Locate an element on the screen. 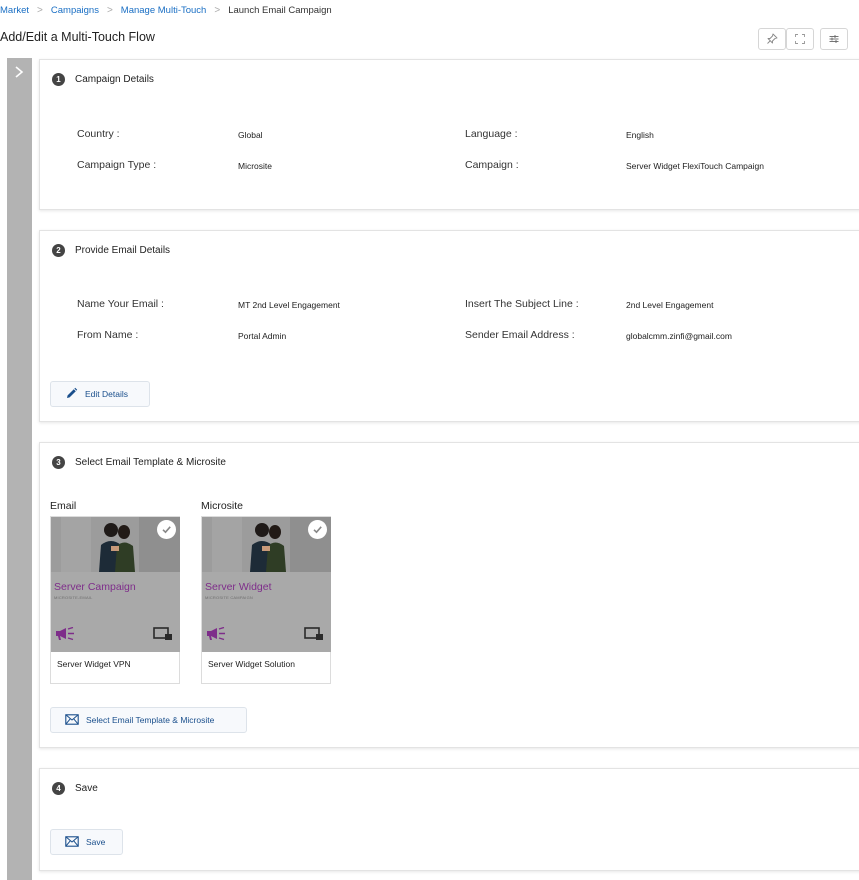  microsite-template-name: Server Widget Solution is located at coordinates (251, 664).